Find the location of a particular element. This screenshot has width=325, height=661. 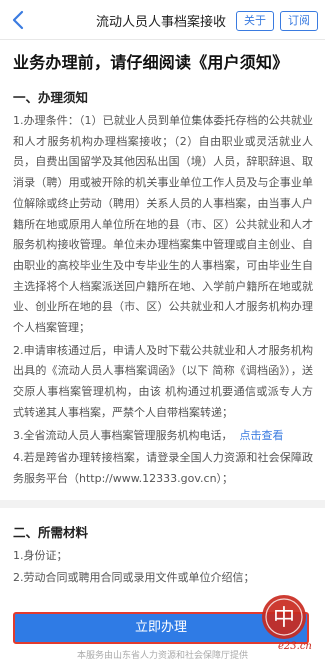

notice-heading: 业务办理前，请仔细阅读《用户须知》 is located at coordinates (151, 62).